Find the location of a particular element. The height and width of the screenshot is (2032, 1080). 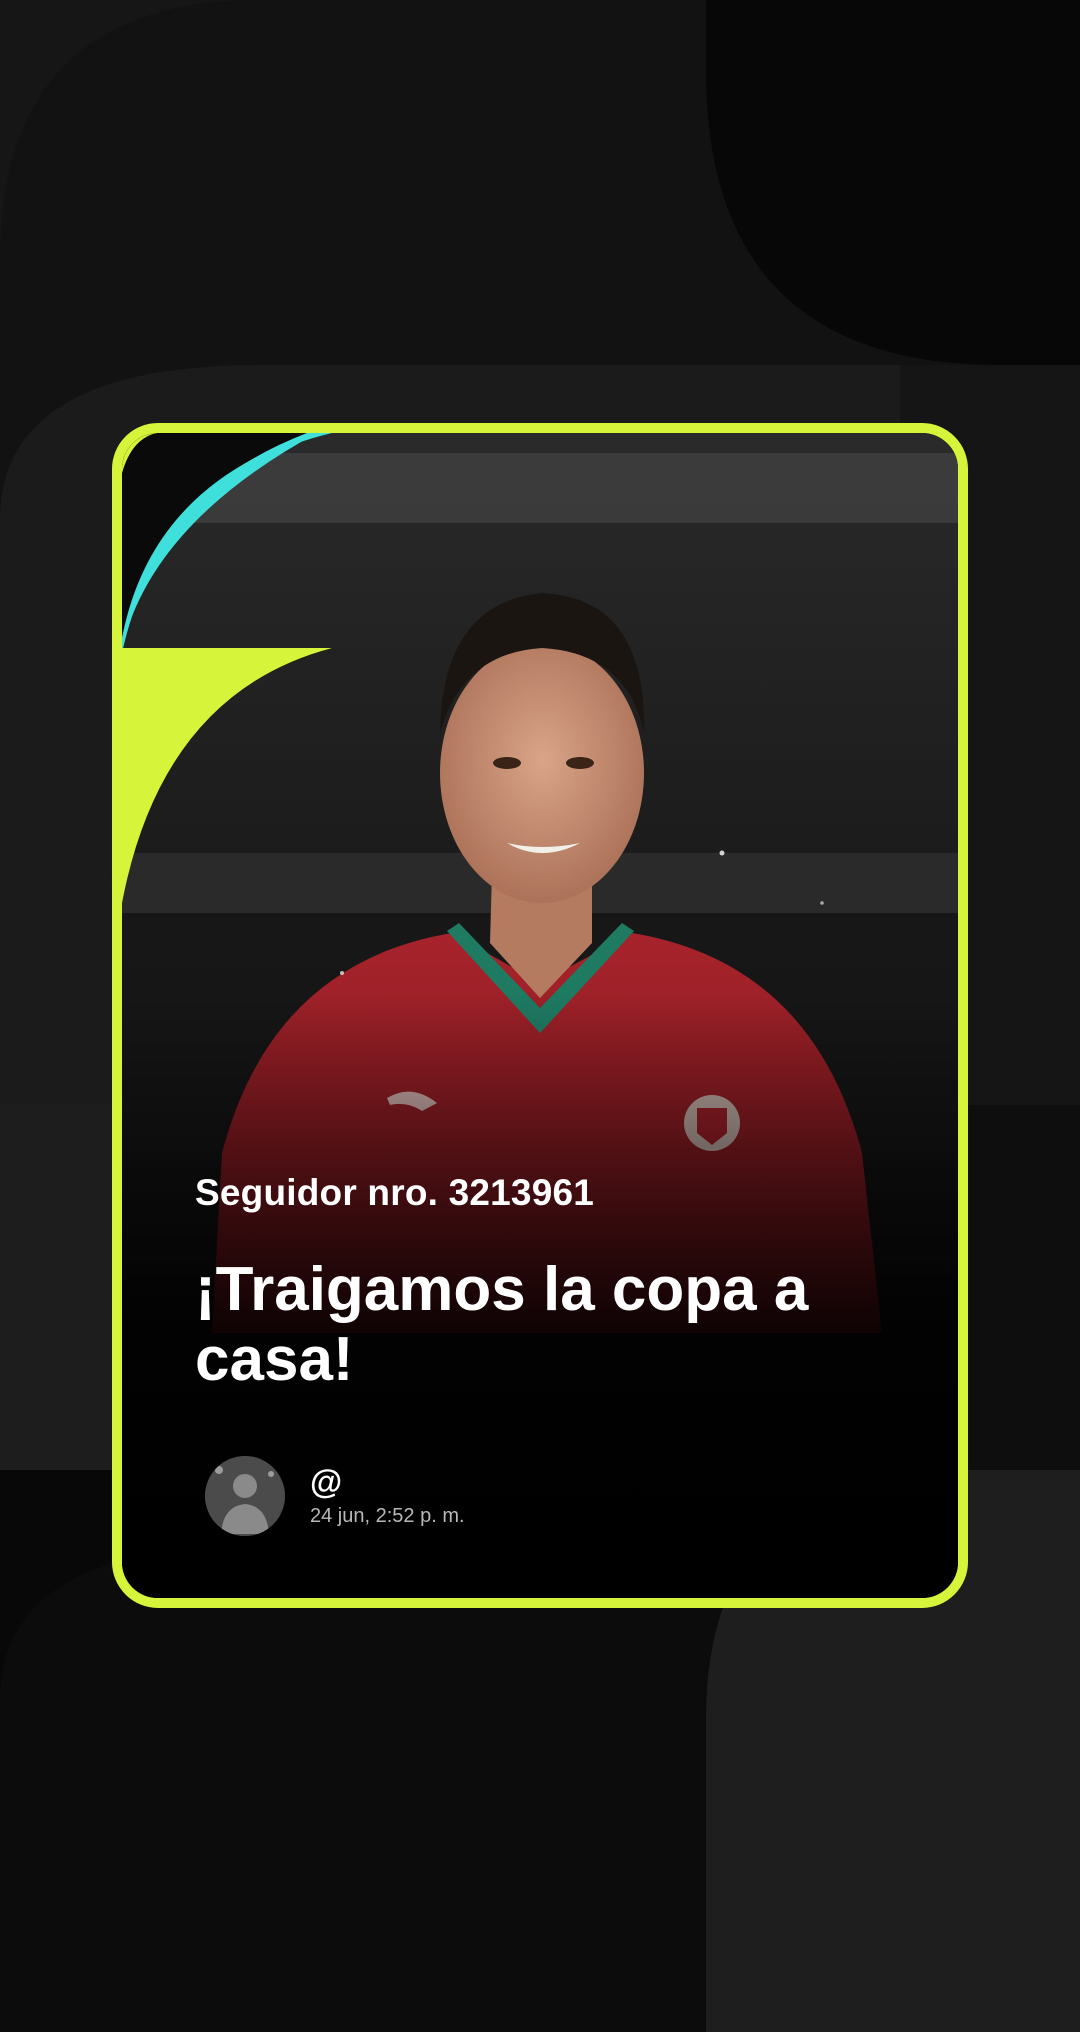

avatar is located at coordinates (245, 1496).